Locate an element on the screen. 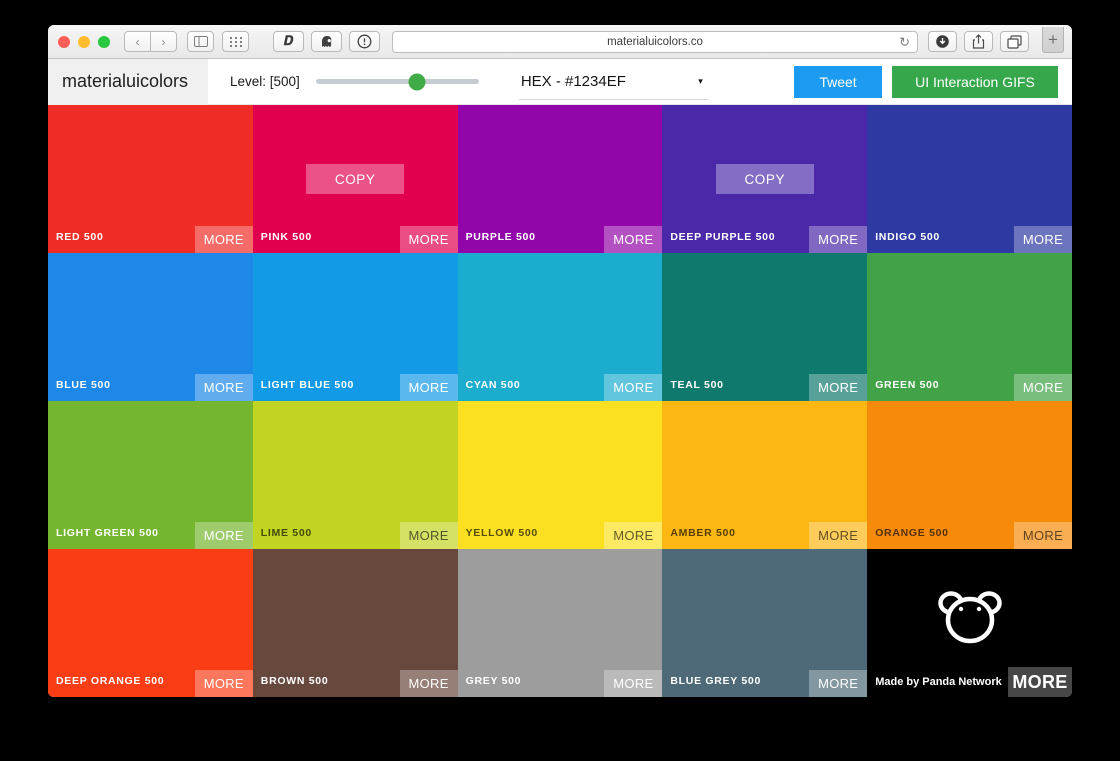  level-label: Level: [500] is located at coordinates (265, 81).